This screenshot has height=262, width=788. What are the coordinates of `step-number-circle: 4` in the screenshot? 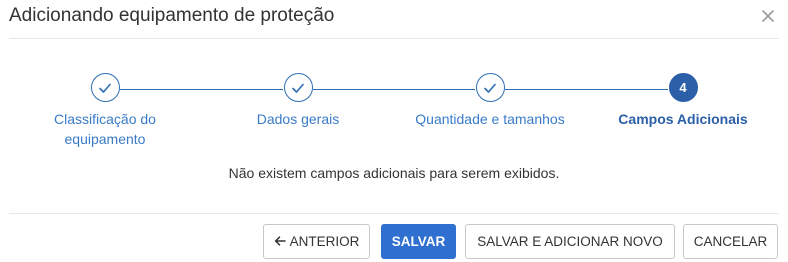 It's located at (683, 87).